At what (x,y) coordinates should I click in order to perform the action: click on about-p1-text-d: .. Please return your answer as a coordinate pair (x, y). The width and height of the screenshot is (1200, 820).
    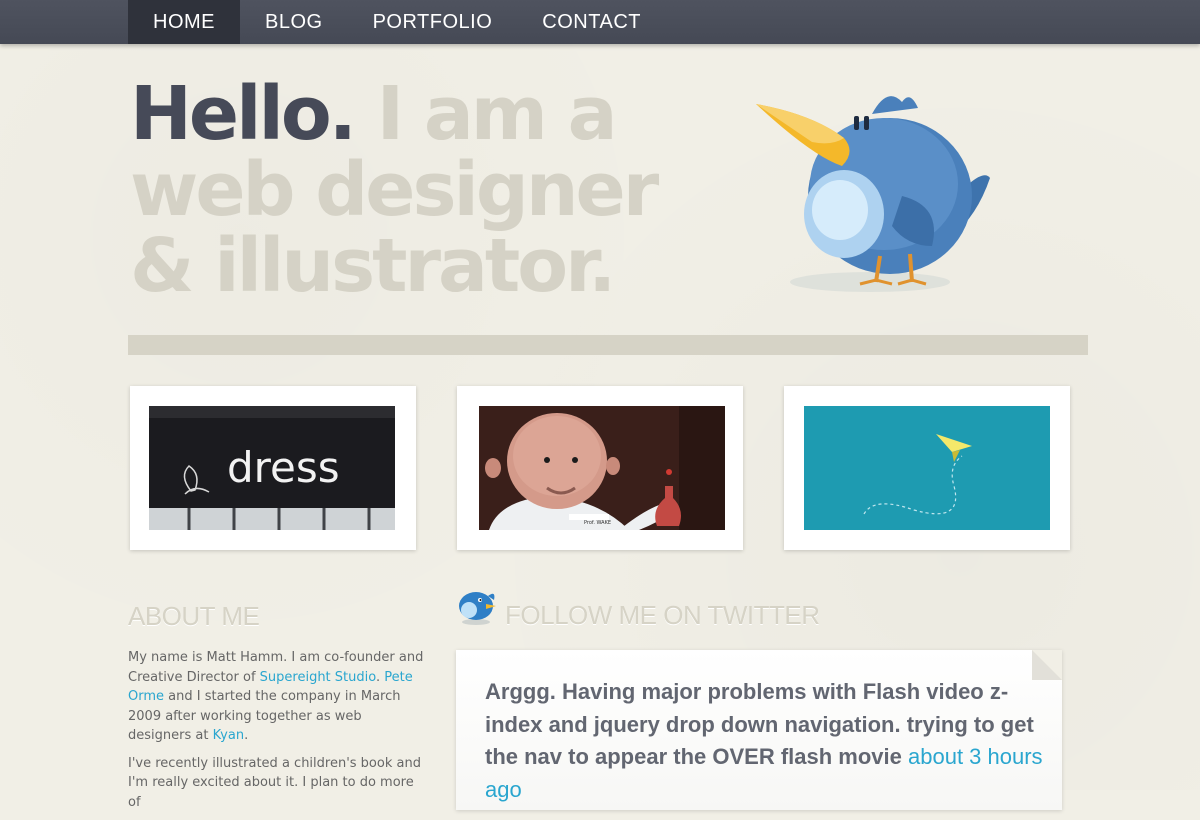
    Looking at the image, I should click on (246, 735).